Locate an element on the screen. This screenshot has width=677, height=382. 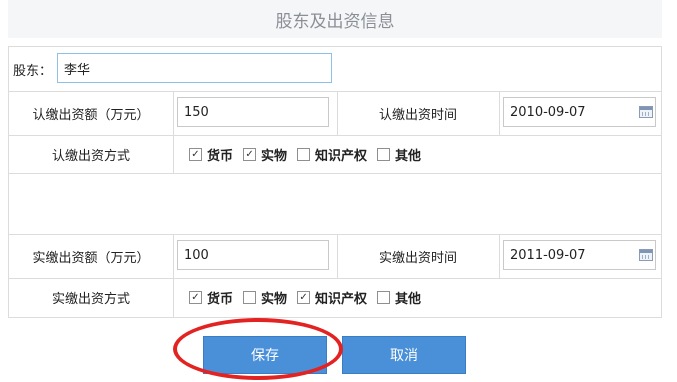
subscribed-method-option: 知识产权 is located at coordinates (332, 154).